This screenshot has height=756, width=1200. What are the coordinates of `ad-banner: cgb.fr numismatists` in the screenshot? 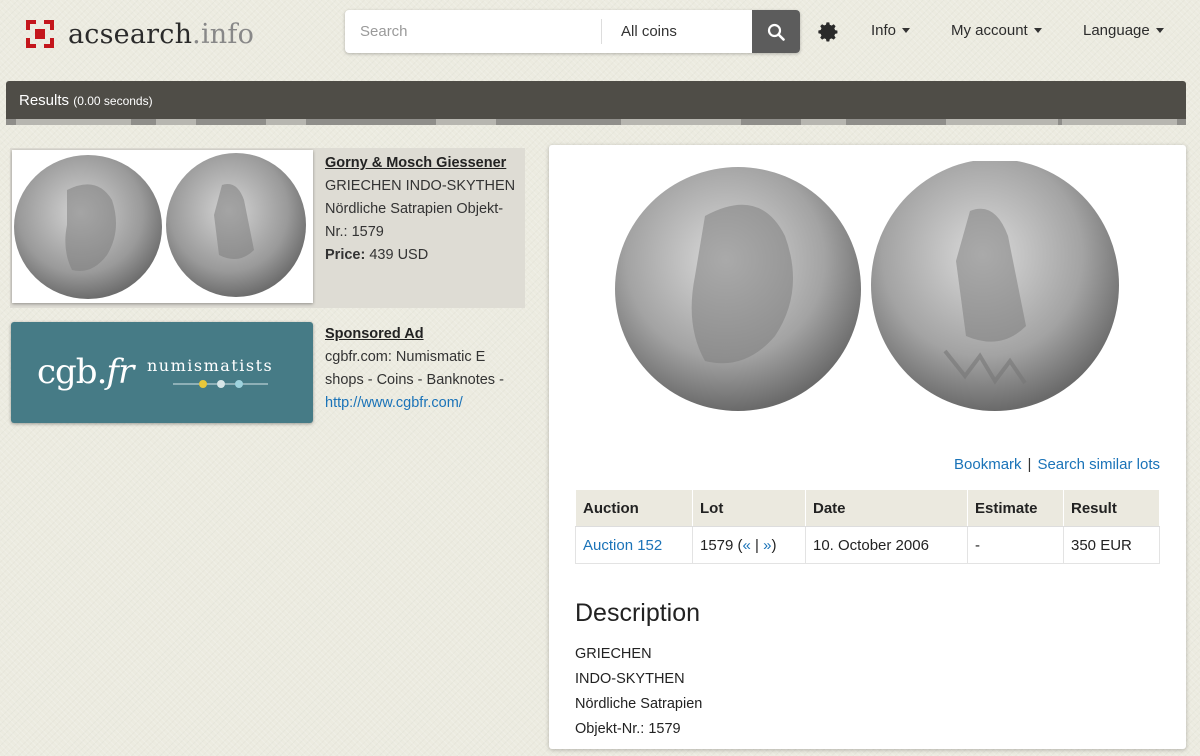 It's located at (162, 372).